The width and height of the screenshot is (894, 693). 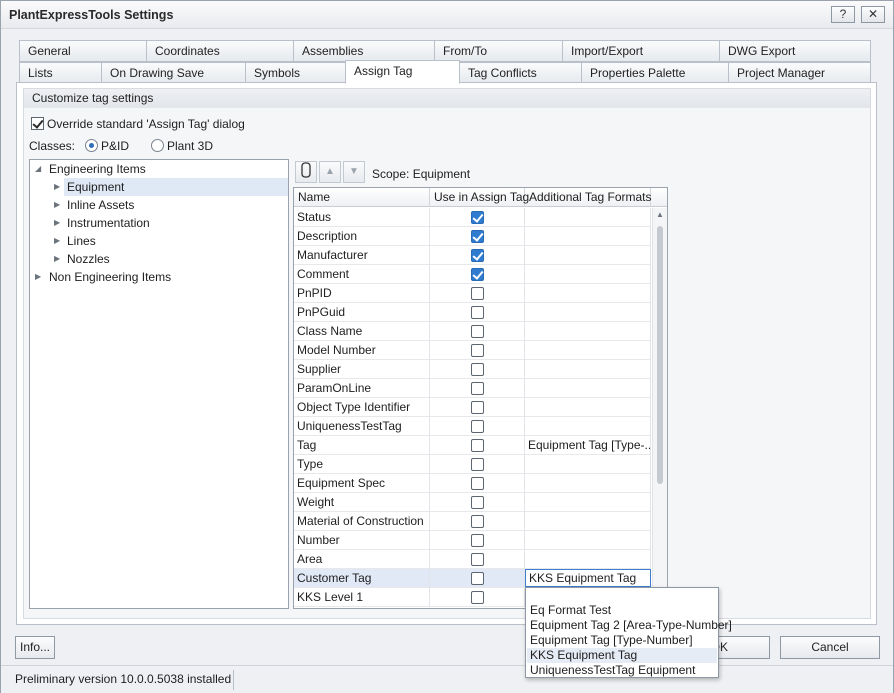 I want to click on table-row: Status, so click(x=472, y=217).